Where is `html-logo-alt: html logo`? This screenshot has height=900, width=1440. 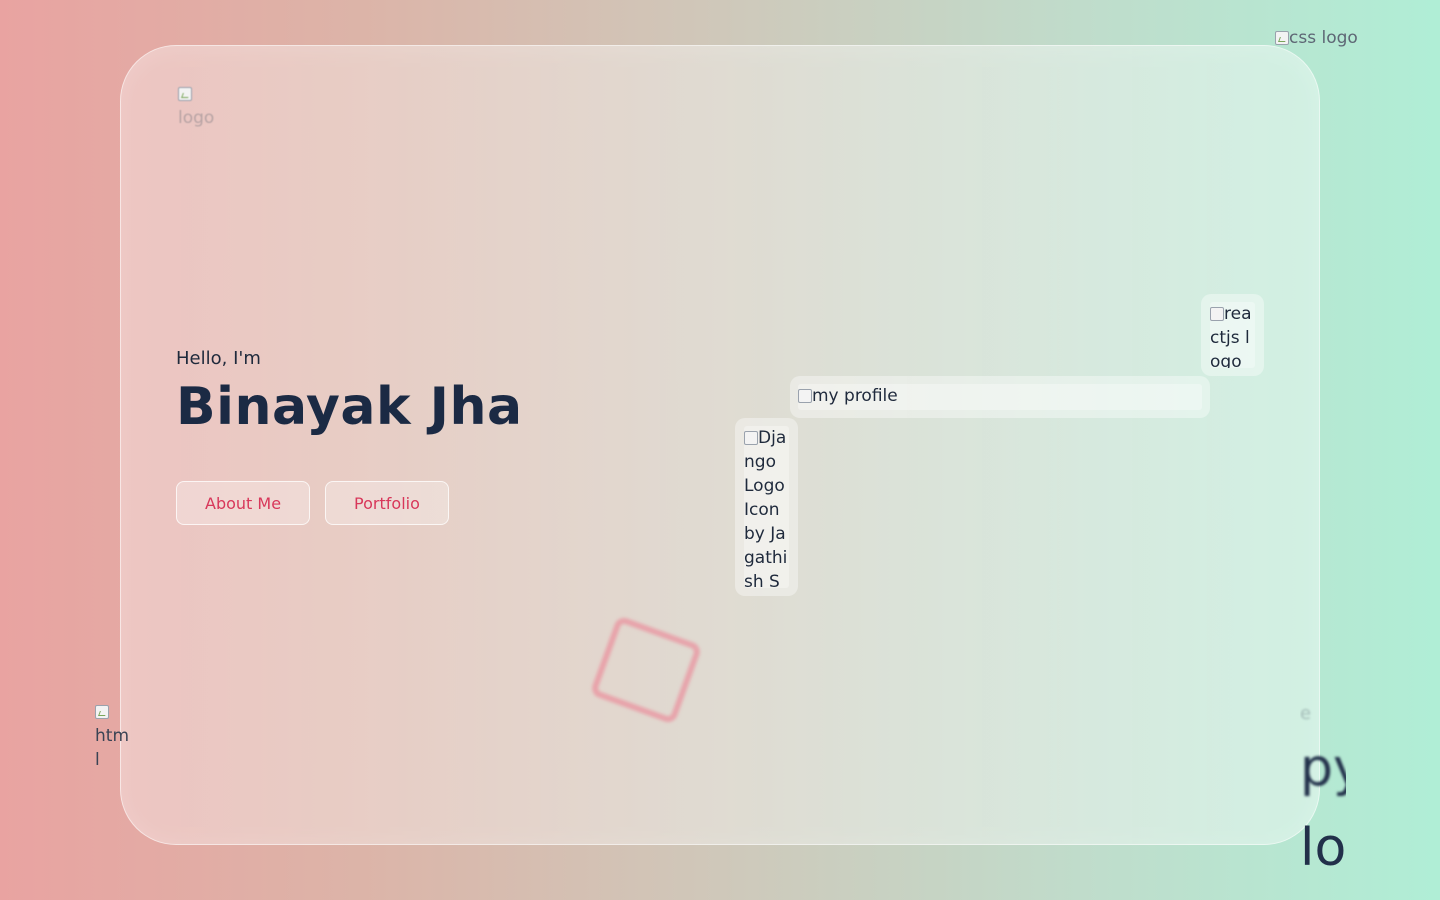 html-logo-alt: html logo is located at coordinates (112, 748).